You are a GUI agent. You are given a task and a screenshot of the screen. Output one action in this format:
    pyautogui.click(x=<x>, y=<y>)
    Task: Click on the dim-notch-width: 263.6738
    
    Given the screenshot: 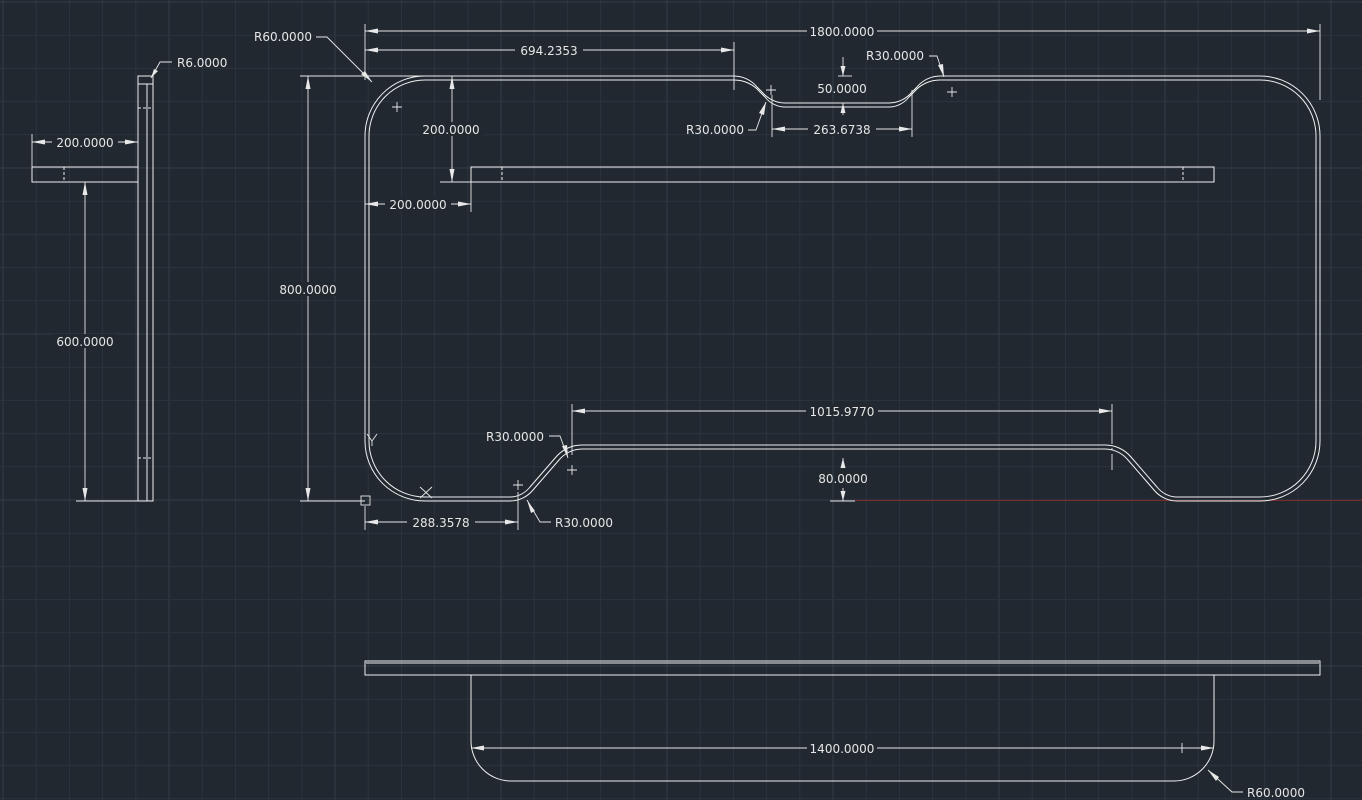 What is the action you would take?
    pyautogui.click(x=842, y=113)
    